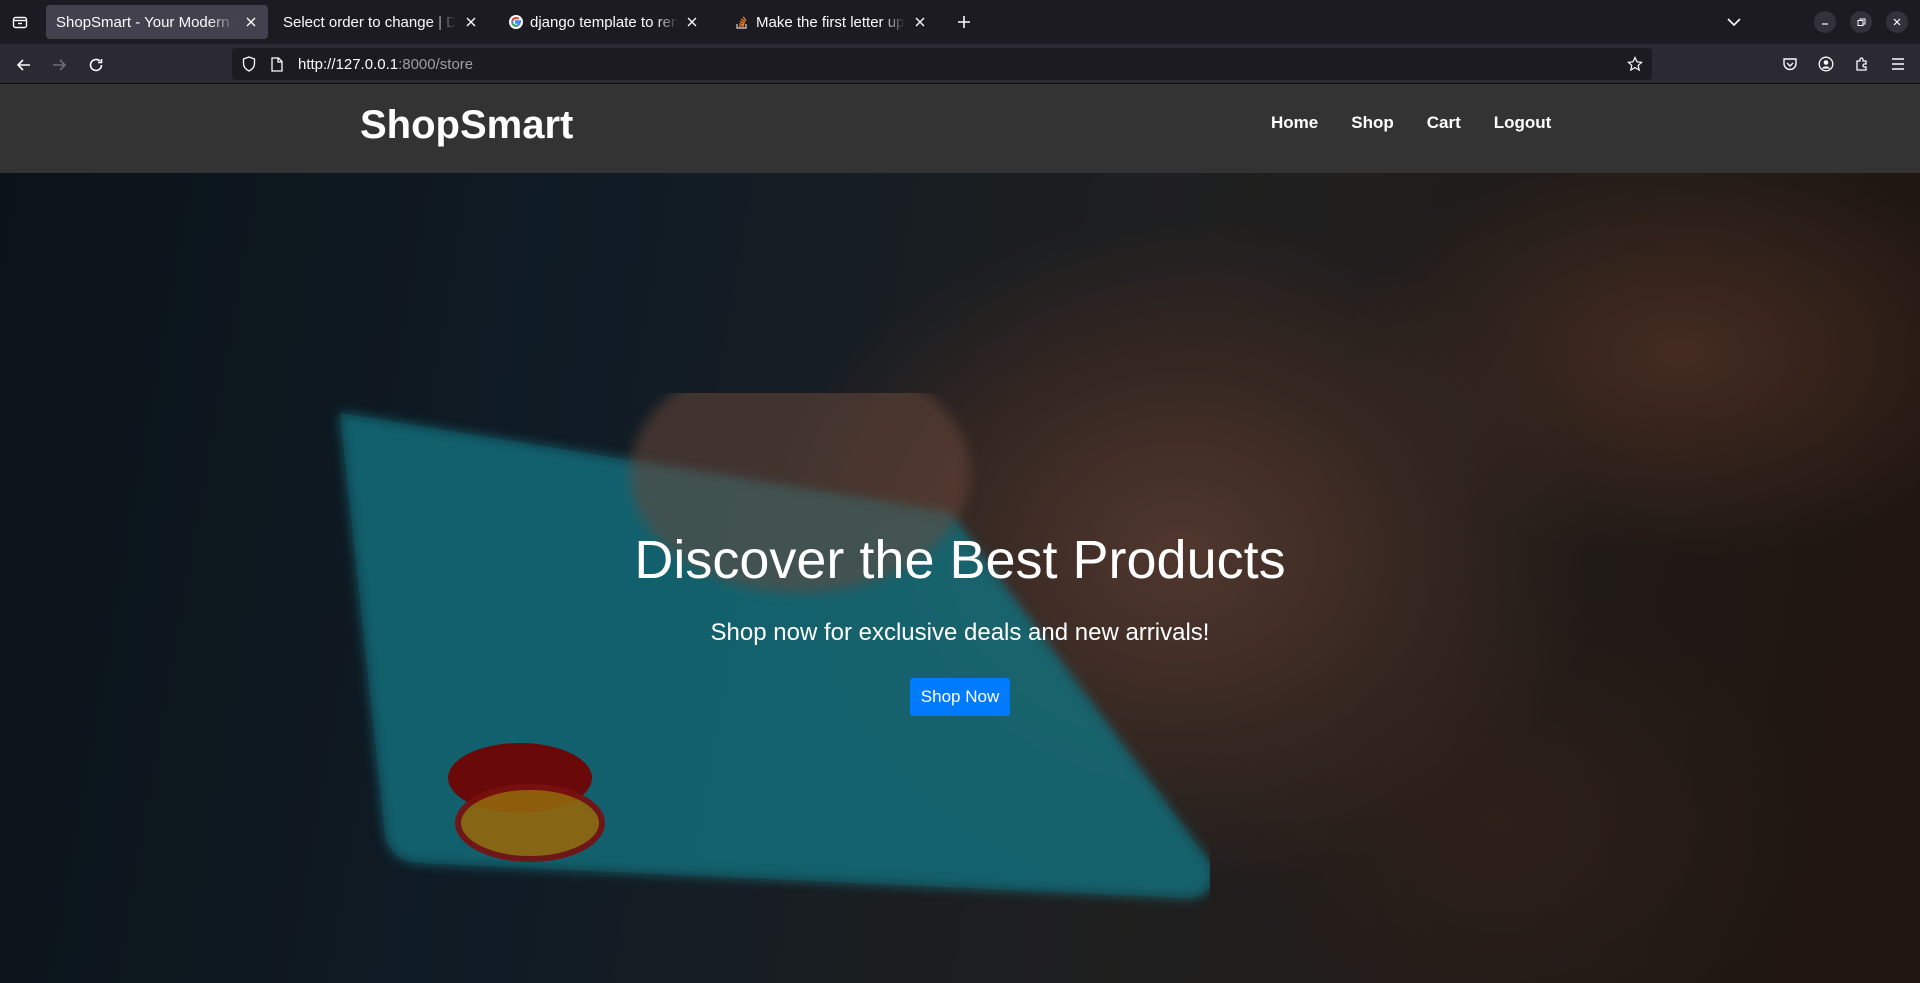 The width and height of the screenshot is (1920, 983). What do you see at coordinates (516, 22) in the screenshot?
I see `google-icon` at bounding box center [516, 22].